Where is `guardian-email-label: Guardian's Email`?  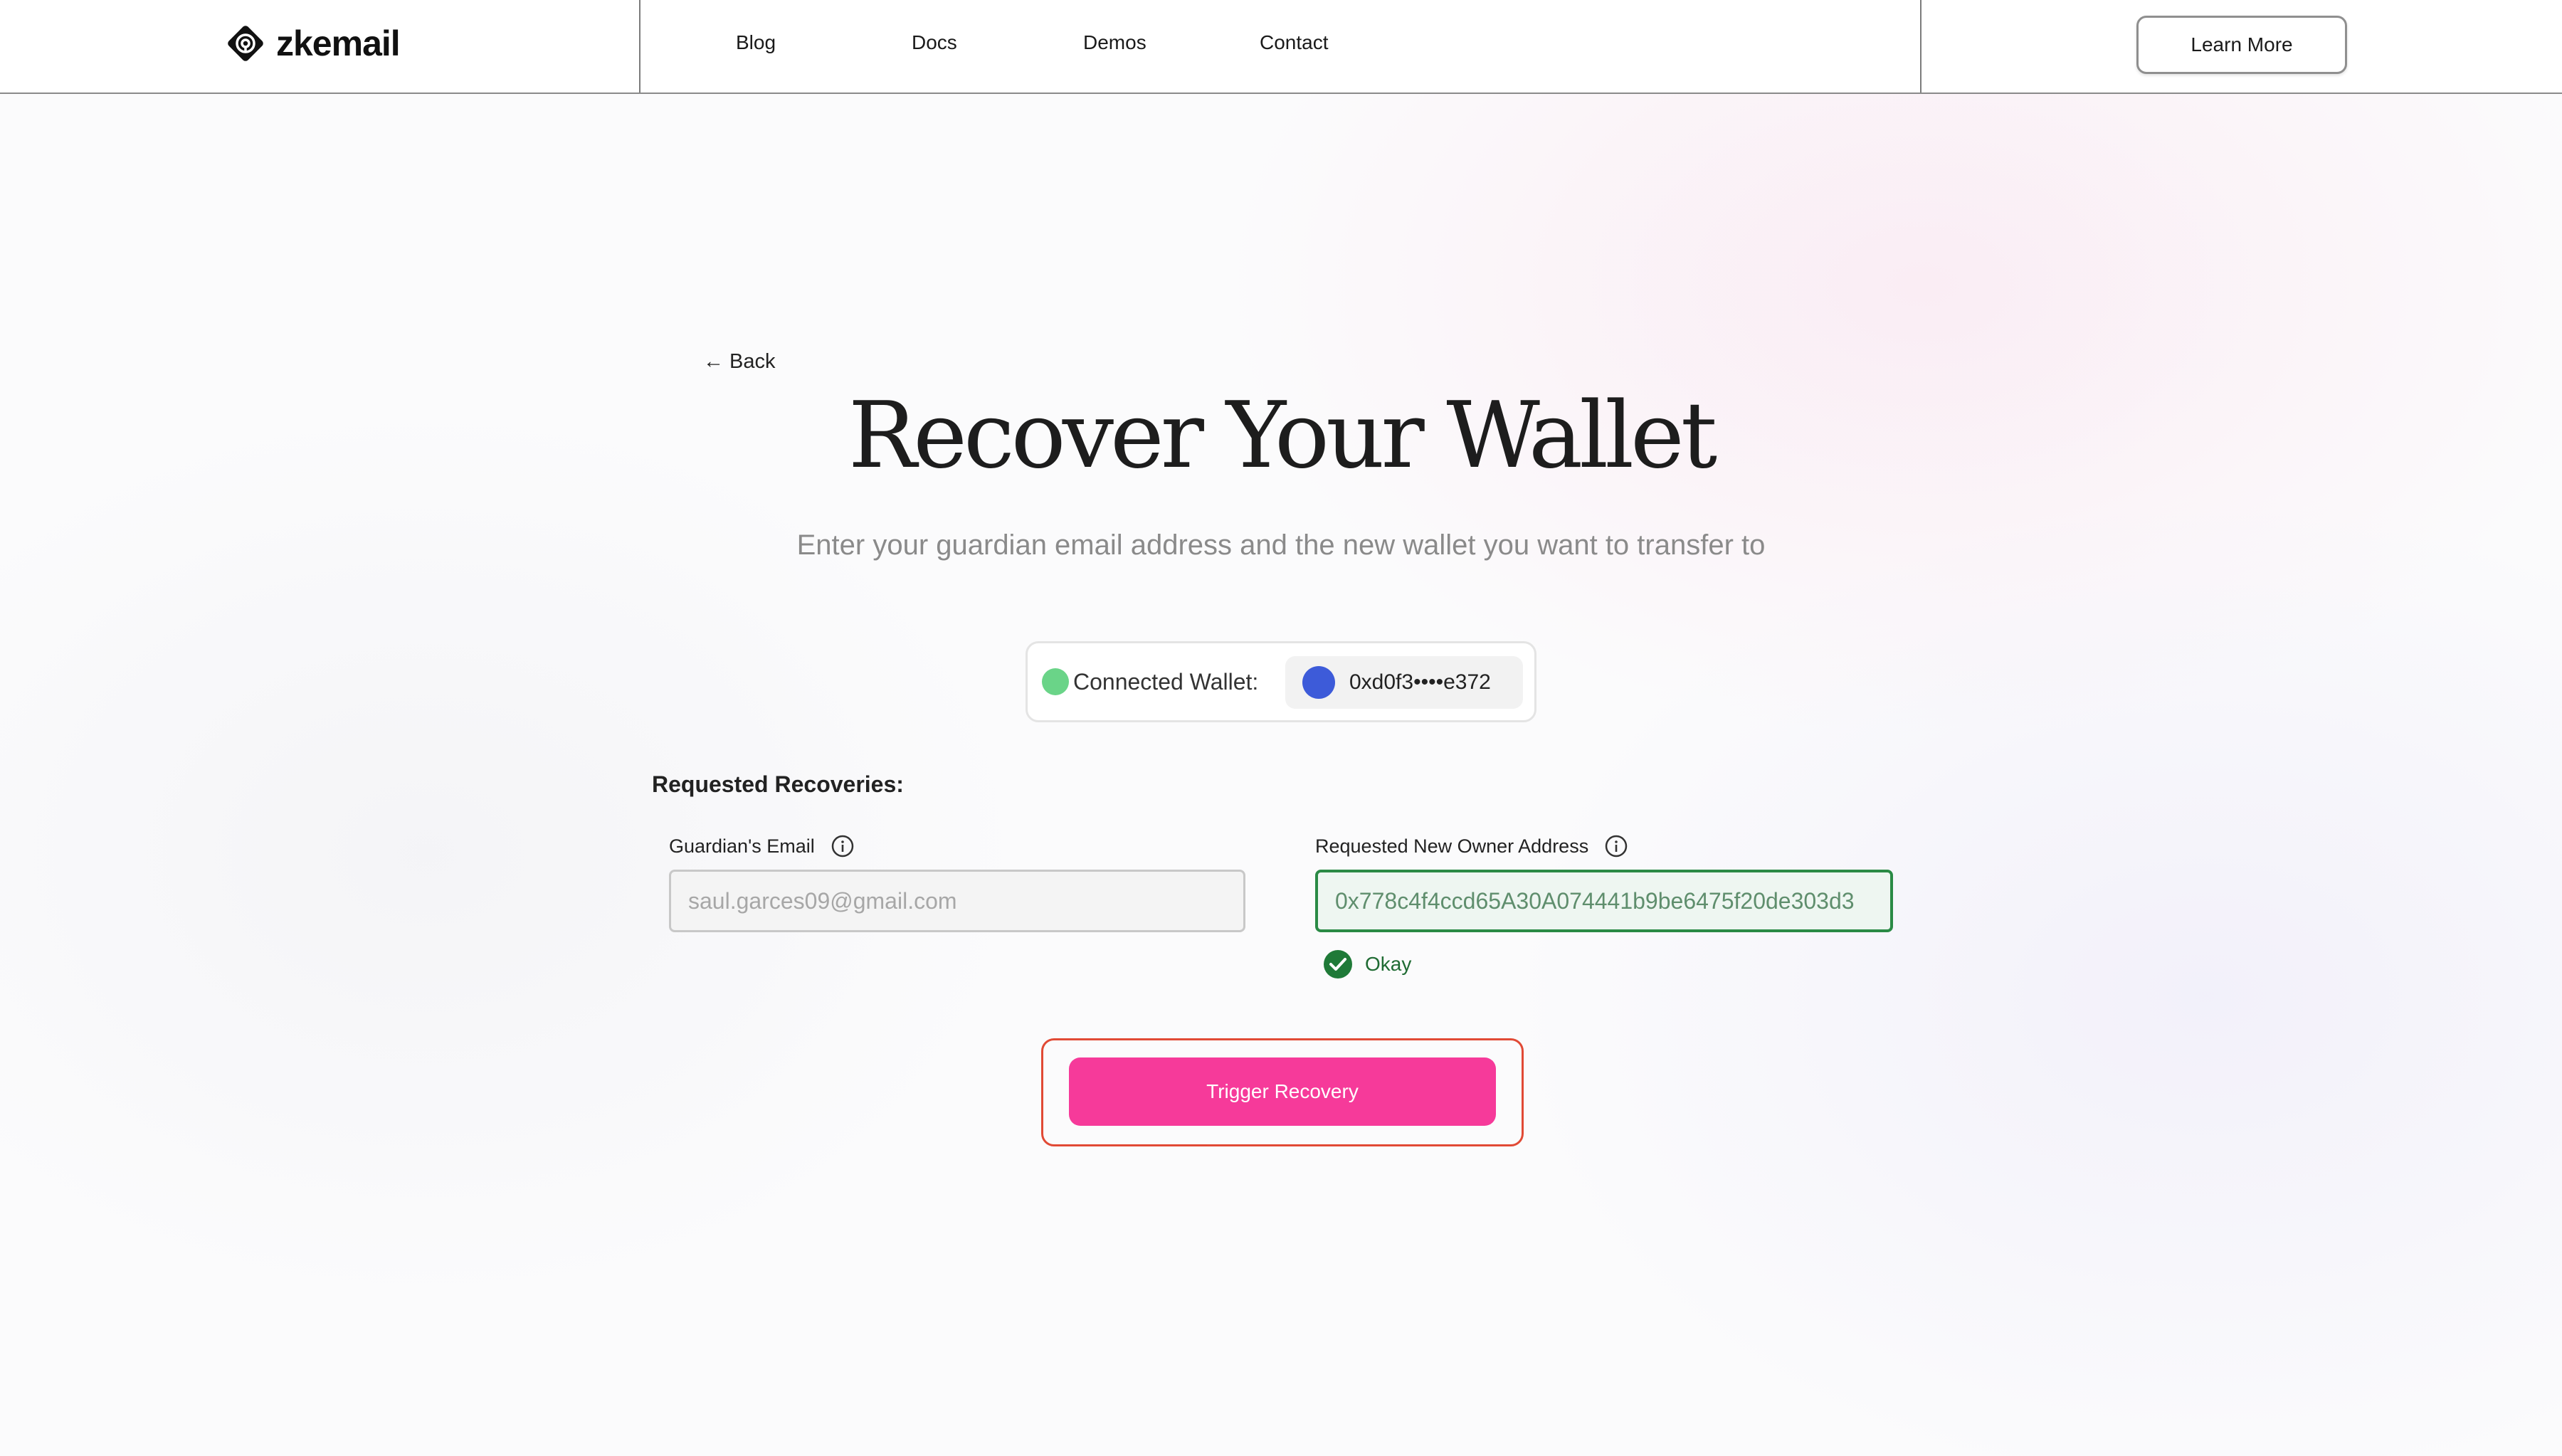
guardian-email-label: Guardian's Email is located at coordinates (742, 846).